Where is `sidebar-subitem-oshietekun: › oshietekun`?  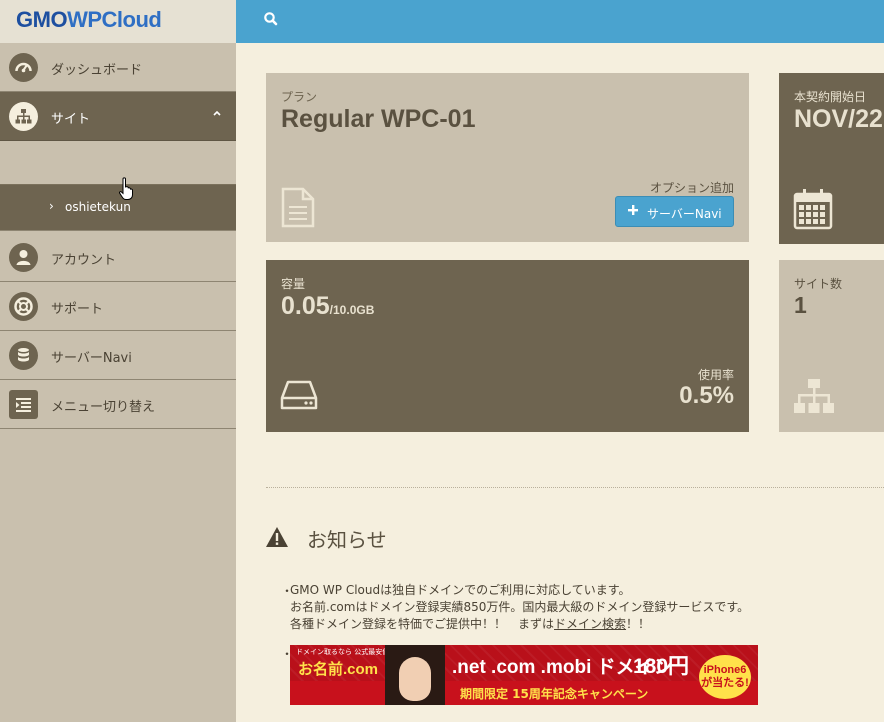 sidebar-subitem-oshietekun: › oshietekun is located at coordinates (118, 207).